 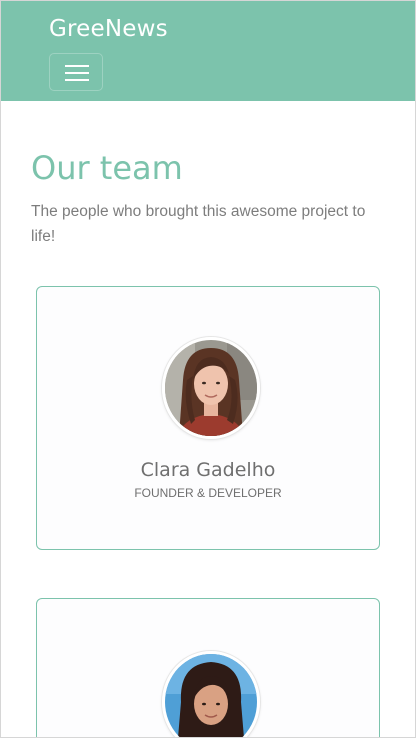 I want to click on brand-logo: GreeNews, so click(x=108, y=29).